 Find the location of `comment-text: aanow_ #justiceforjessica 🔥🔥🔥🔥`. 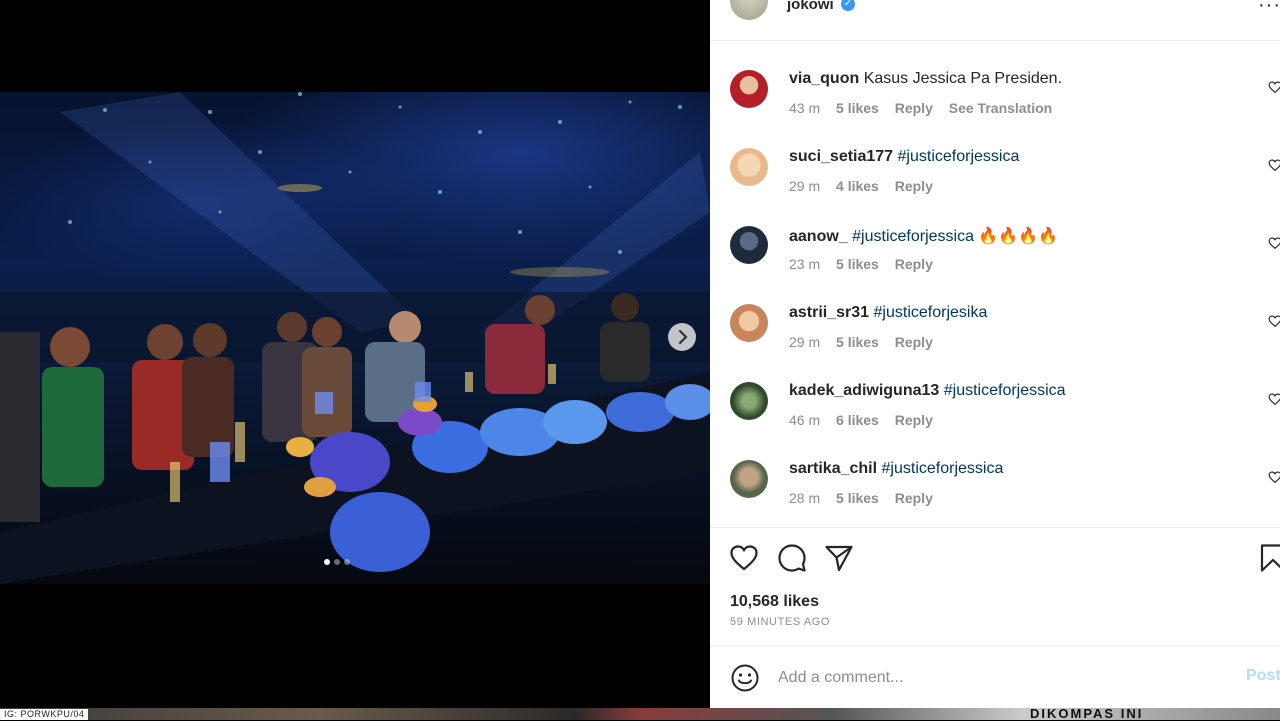

comment-text: aanow_ #justiceforjessica 🔥🔥🔥🔥 is located at coordinates (923, 236).